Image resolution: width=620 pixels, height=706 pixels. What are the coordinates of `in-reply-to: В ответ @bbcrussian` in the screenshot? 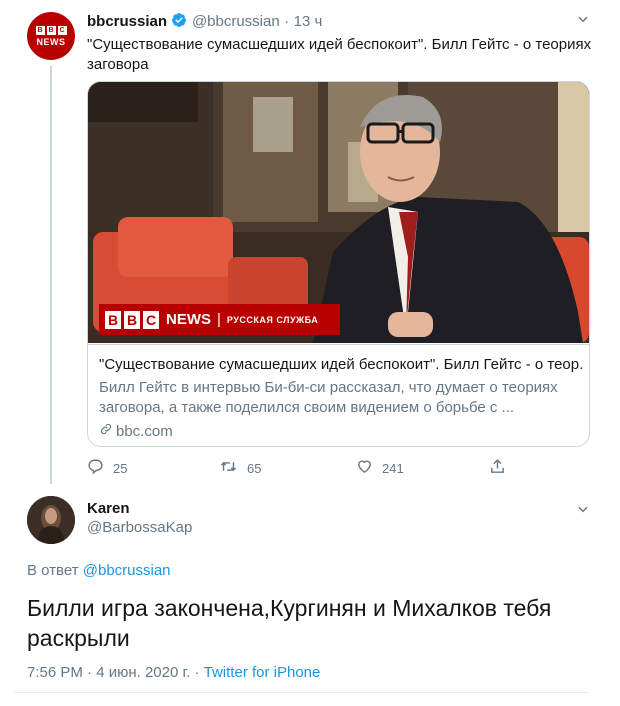 It's located at (99, 570).